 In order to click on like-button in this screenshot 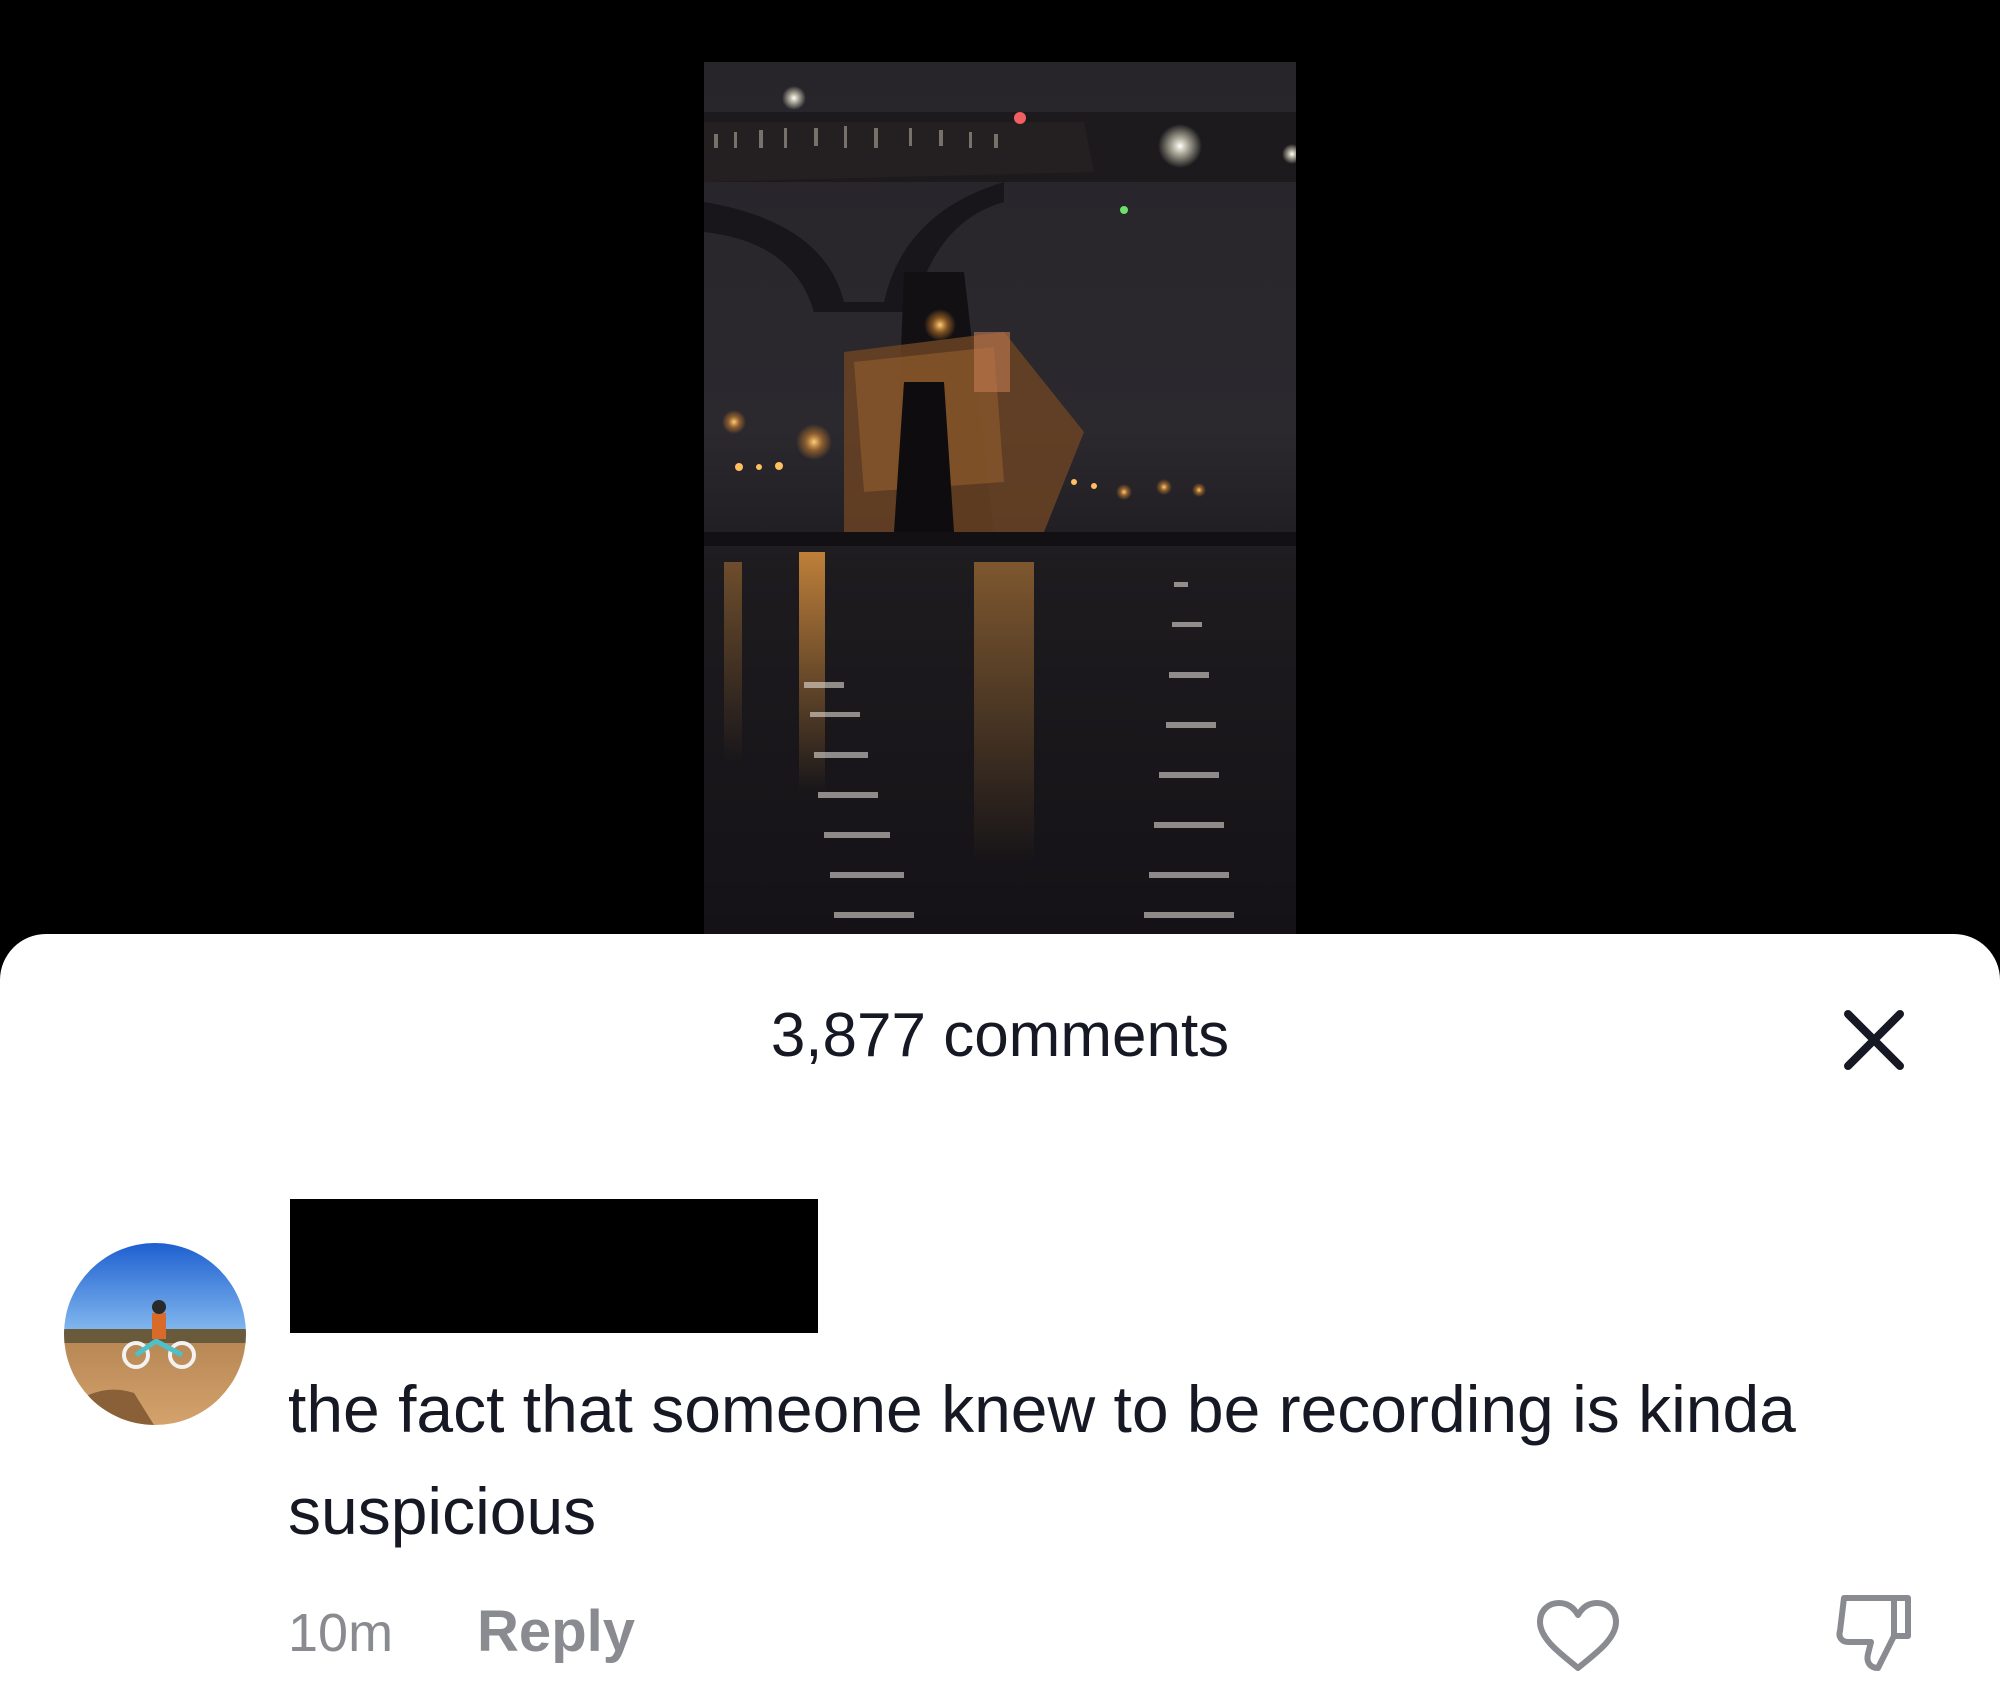, I will do `click(1578, 1636)`.